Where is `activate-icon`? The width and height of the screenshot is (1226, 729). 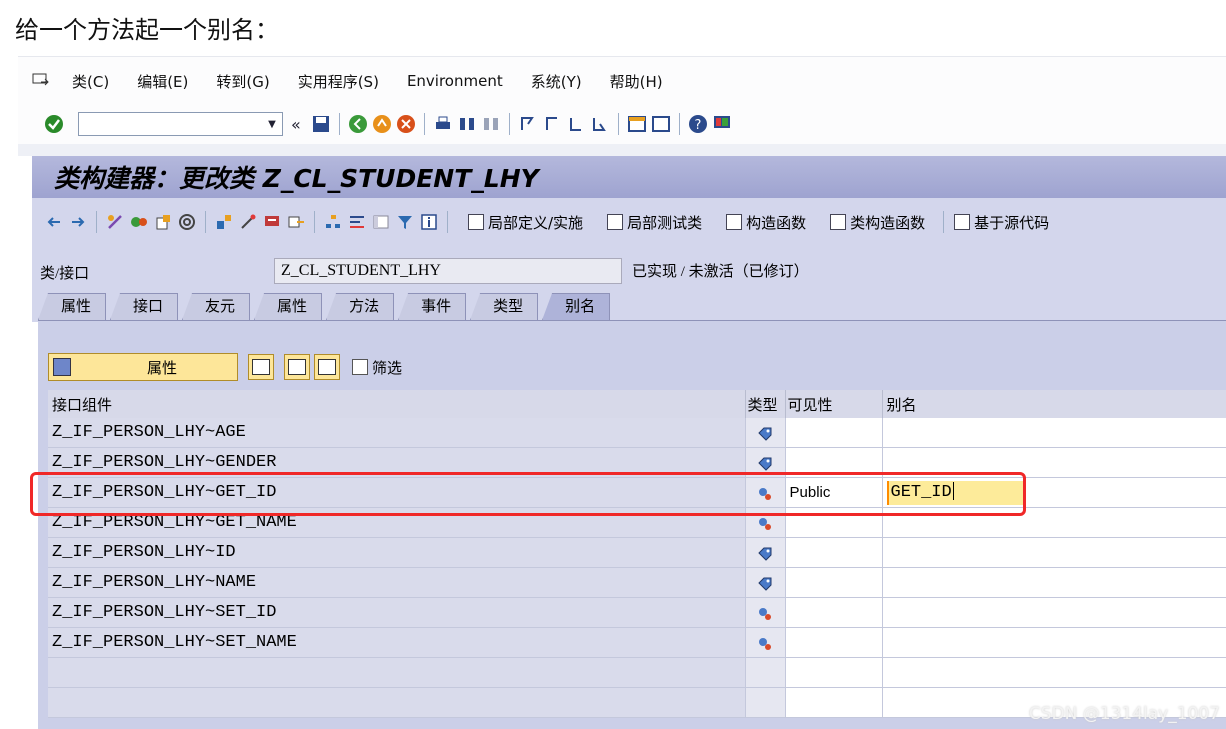 activate-icon is located at coordinates (139, 222).